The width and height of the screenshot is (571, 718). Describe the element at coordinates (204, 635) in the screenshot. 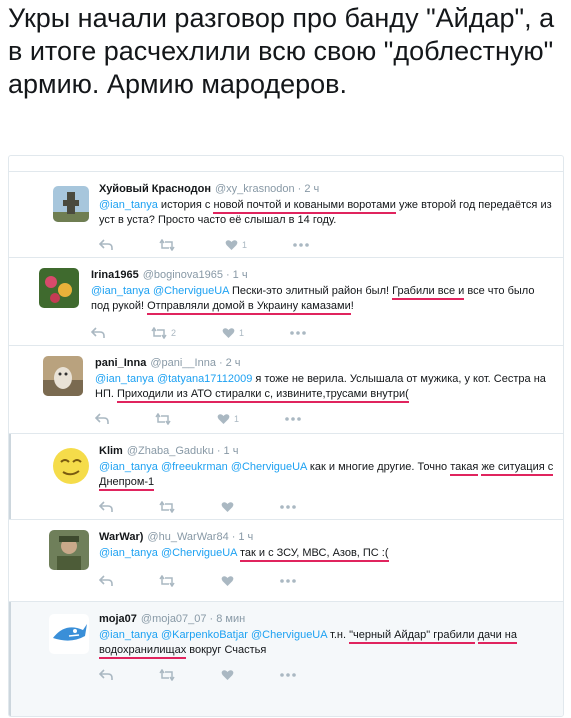

I see `mention-link: @KarpenkoBatjar` at that location.